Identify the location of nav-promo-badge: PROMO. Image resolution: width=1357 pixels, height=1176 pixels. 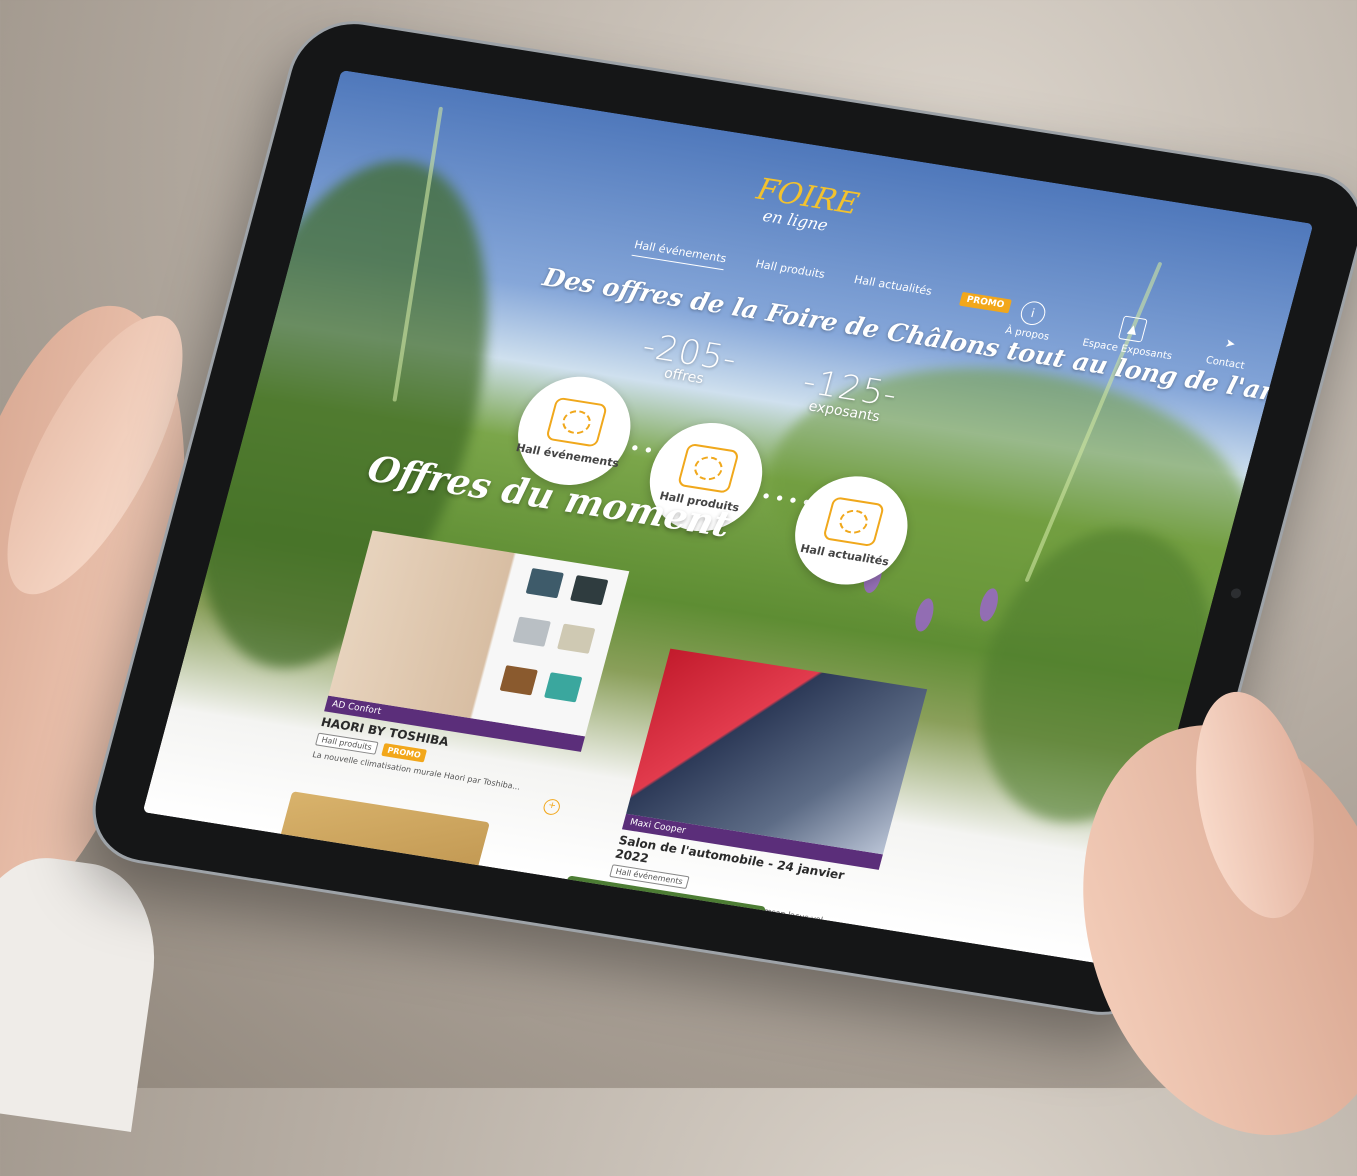
(985, 302).